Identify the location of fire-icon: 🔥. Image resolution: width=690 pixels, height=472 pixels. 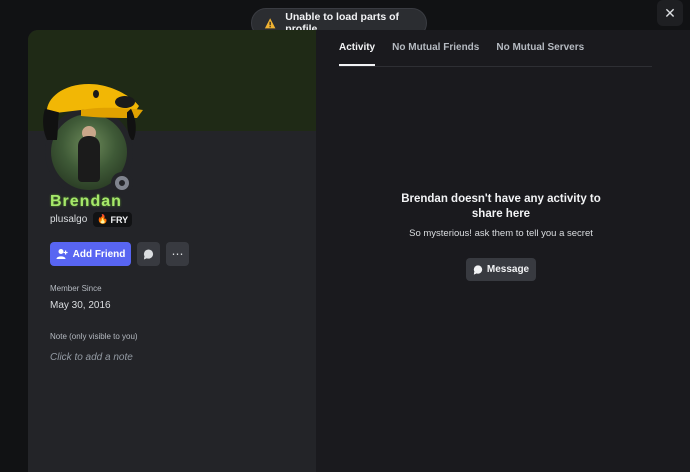
(103, 219).